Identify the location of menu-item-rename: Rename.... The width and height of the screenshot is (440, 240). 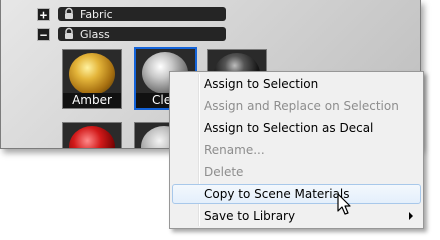
(296, 150).